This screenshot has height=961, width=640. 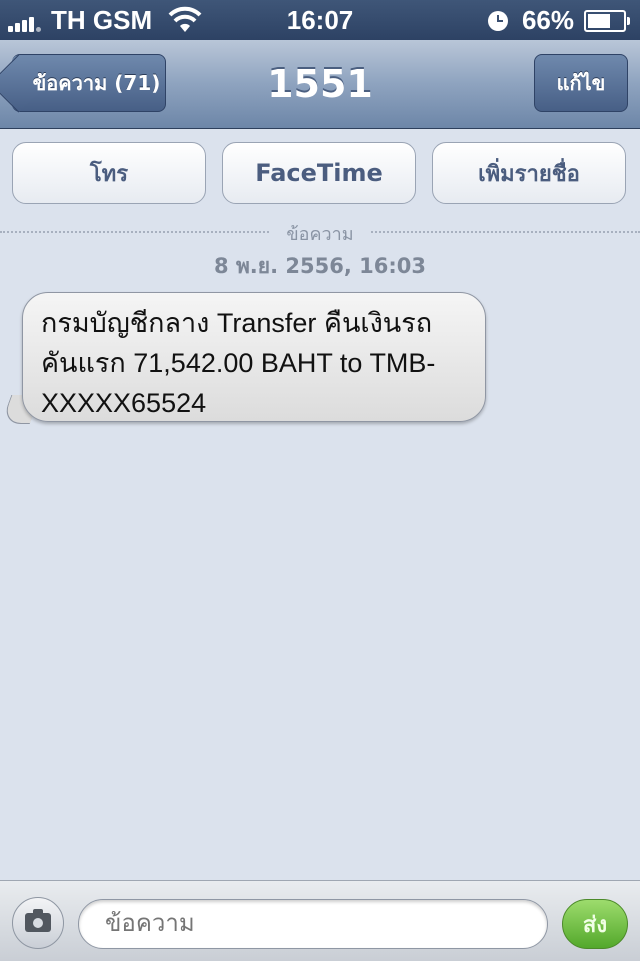 What do you see at coordinates (595, 924) in the screenshot?
I see `send-button: ส่ง` at bounding box center [595, 924].